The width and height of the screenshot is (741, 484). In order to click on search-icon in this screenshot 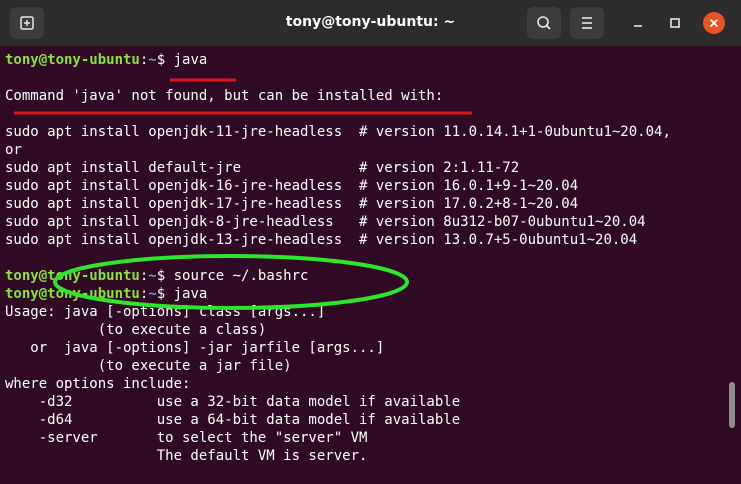, I will do `click(544, 23)`.